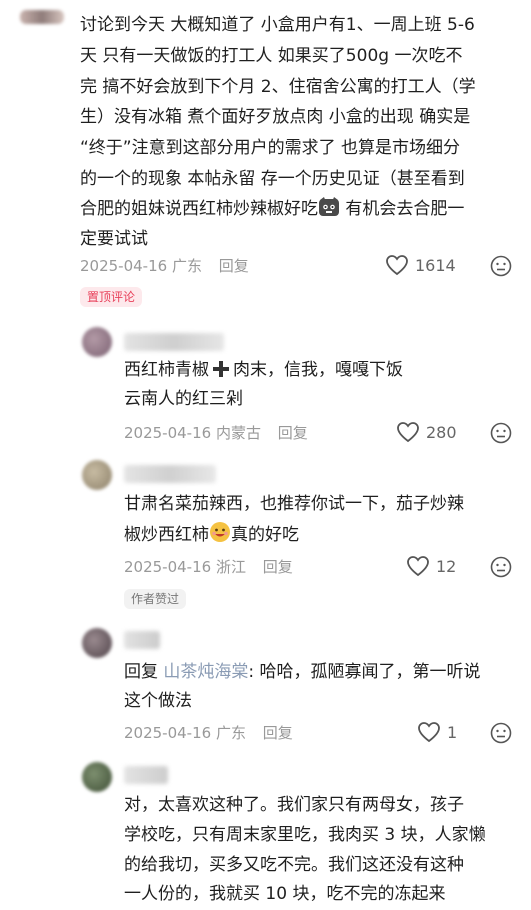 Image resolution: width=531 pixels, height=910 pixels. Describe the element at coordinates (141, 672) in the screenshot. I see `reply-prefix: 回复` at that location.